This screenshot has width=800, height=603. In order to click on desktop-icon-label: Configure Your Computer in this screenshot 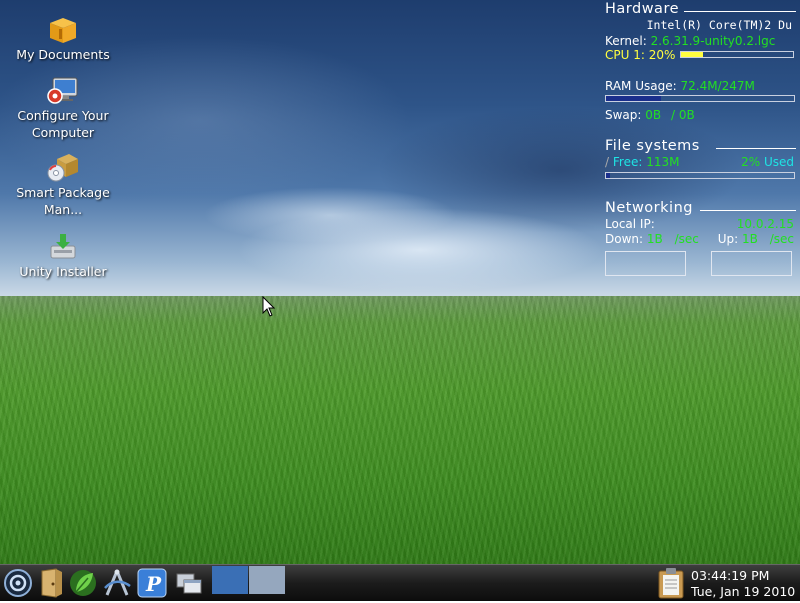, I will do `click(63, 124)`.